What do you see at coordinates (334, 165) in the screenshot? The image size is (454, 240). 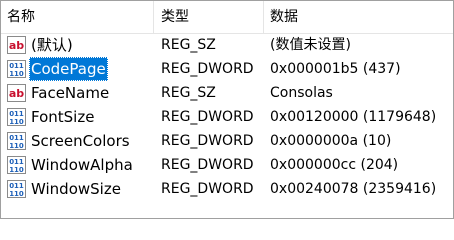 I see `value-data: 0x000000cc (204)` at bounding box center [334, 165].